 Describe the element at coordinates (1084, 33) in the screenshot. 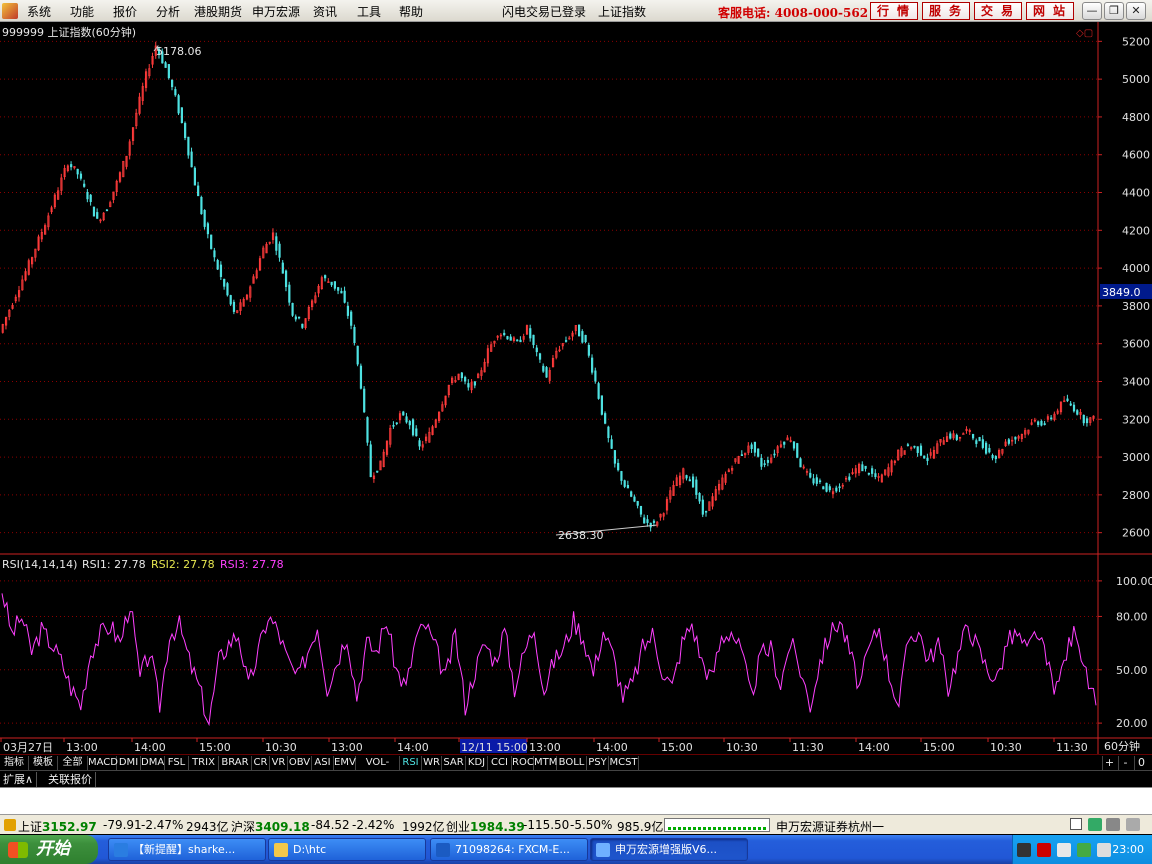

I see `panel-toggle-icon: ◇▢` at that location.